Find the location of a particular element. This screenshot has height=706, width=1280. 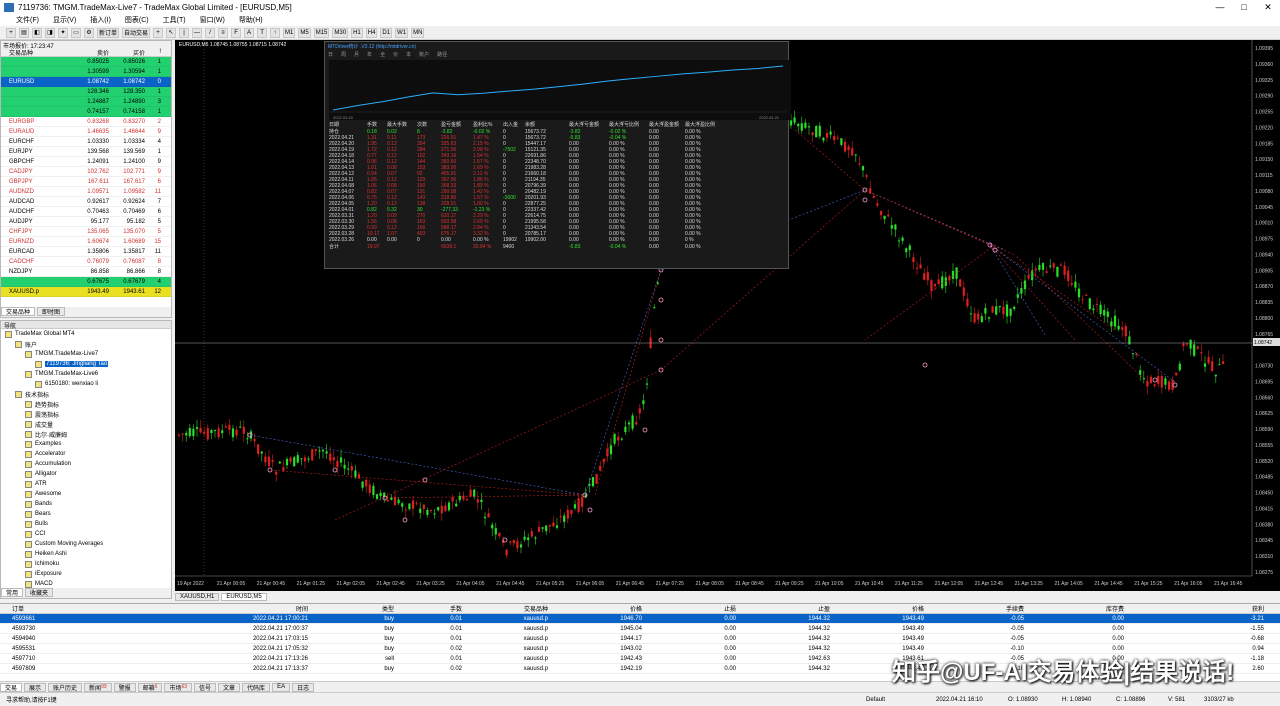

navigator-item: iExposure is located at coordinates (86, 574).